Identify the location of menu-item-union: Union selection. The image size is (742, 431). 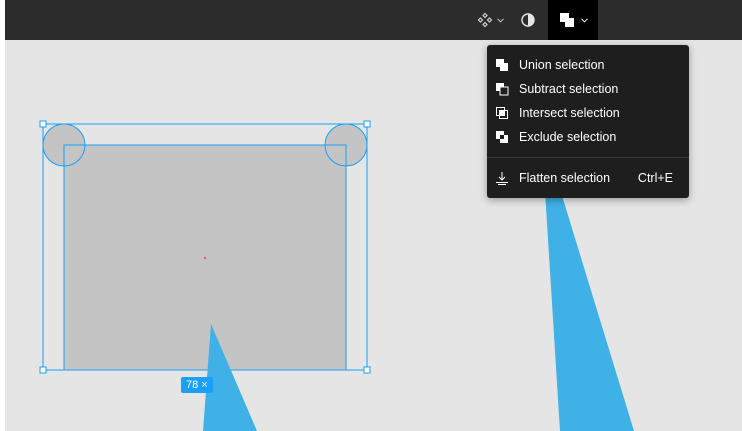
(588, 65).